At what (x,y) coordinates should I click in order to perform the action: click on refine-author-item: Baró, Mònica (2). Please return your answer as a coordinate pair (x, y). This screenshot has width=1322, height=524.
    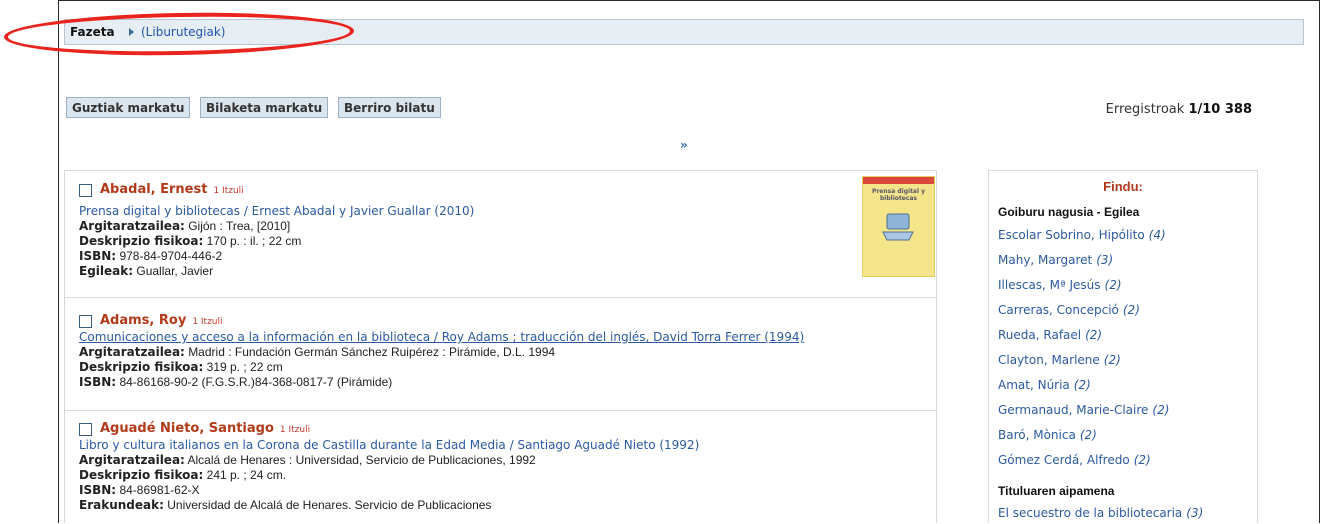
    Looking at the image, I should click on (1047, 435).